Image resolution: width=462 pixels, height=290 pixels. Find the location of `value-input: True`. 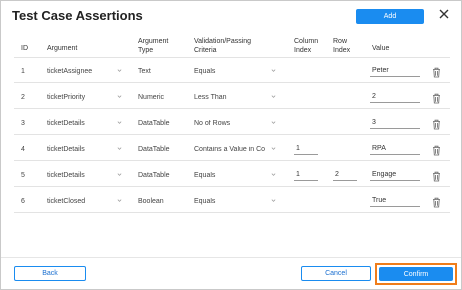

value-input: True is located at coordinates (395, 200).